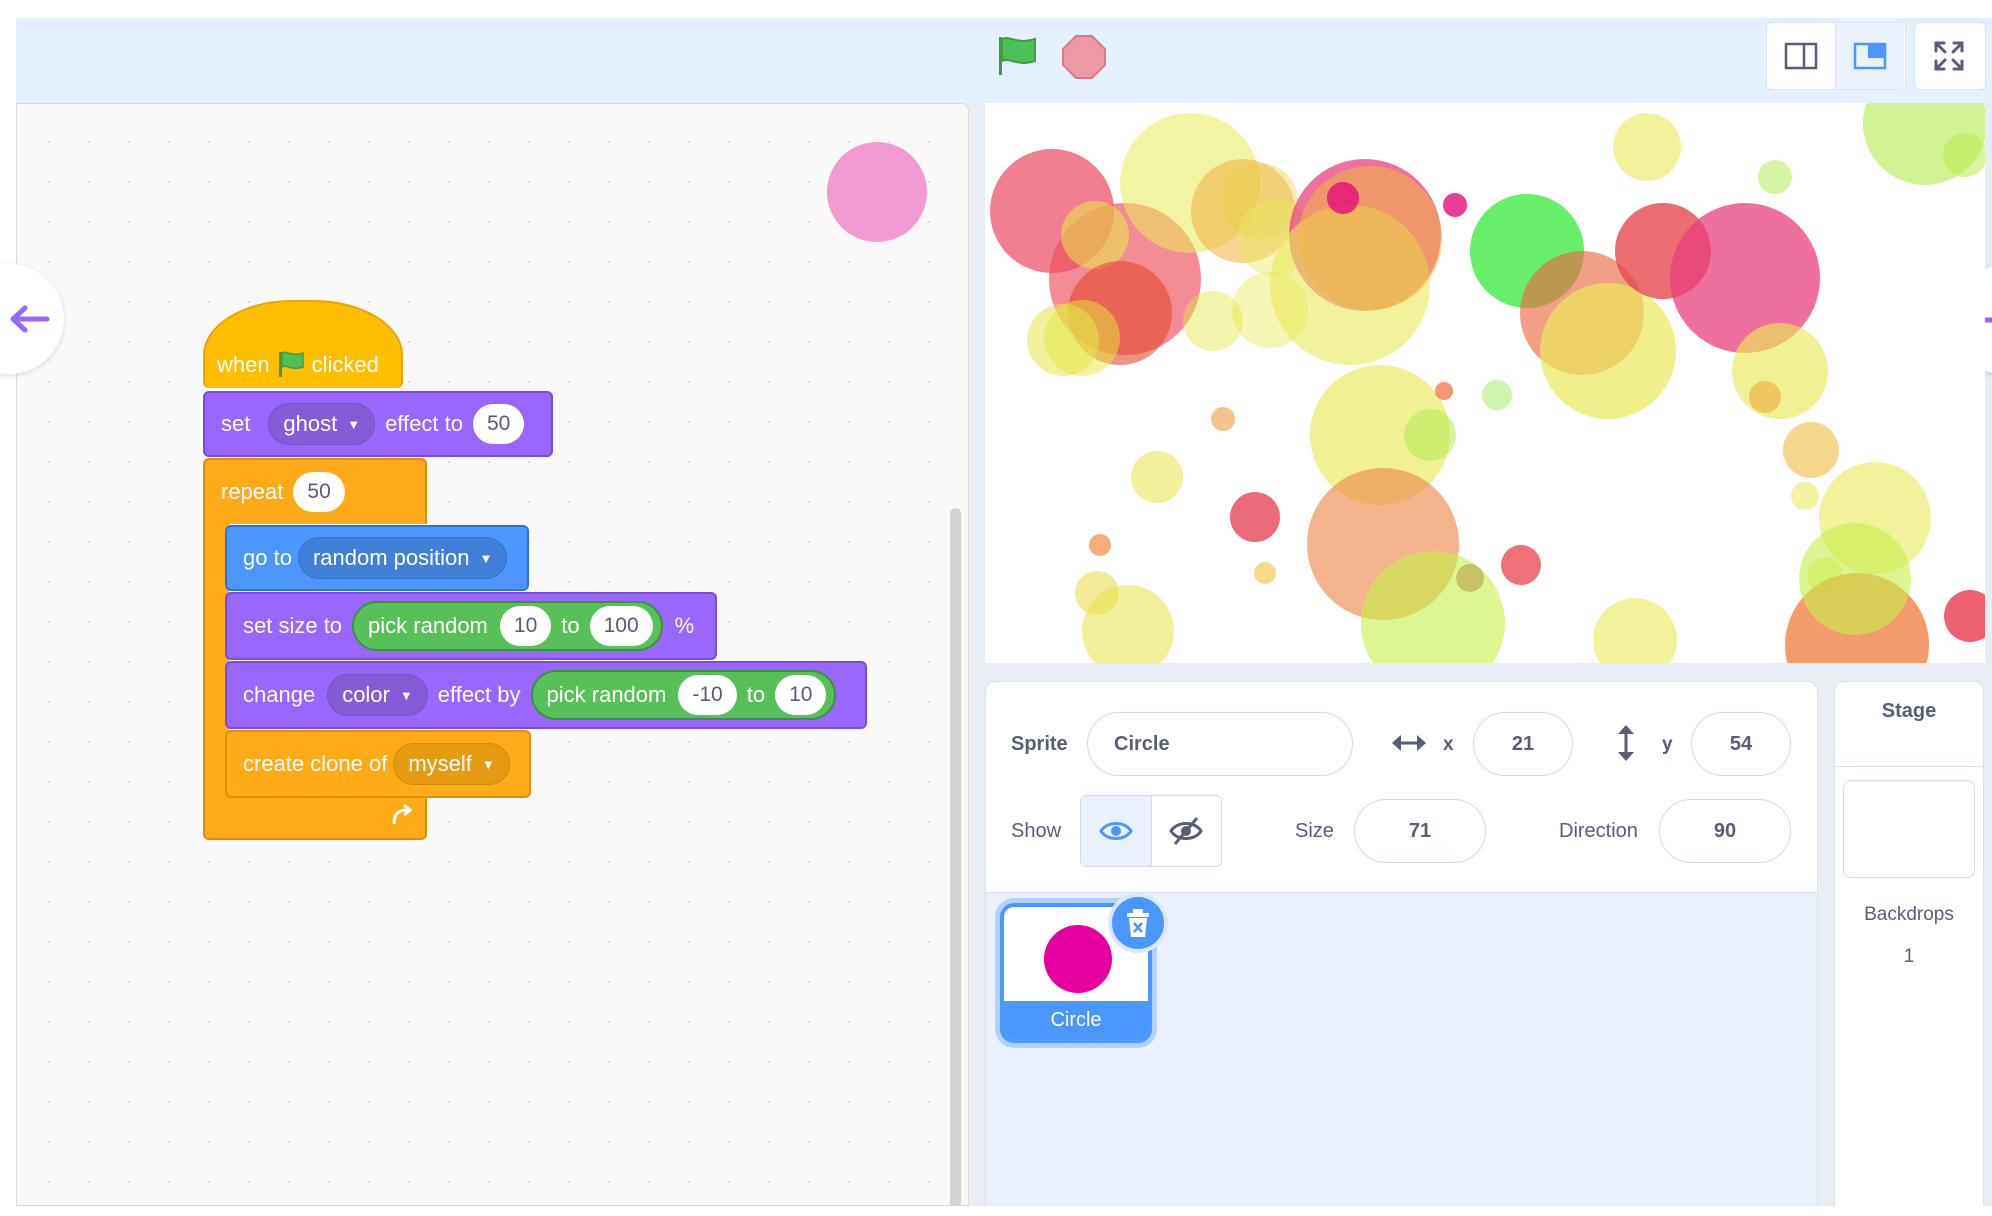  What do you see at coordinates (402, 814) in the screenshot?
I see `loop-arrow-icon` at bounding box center [402, 814].